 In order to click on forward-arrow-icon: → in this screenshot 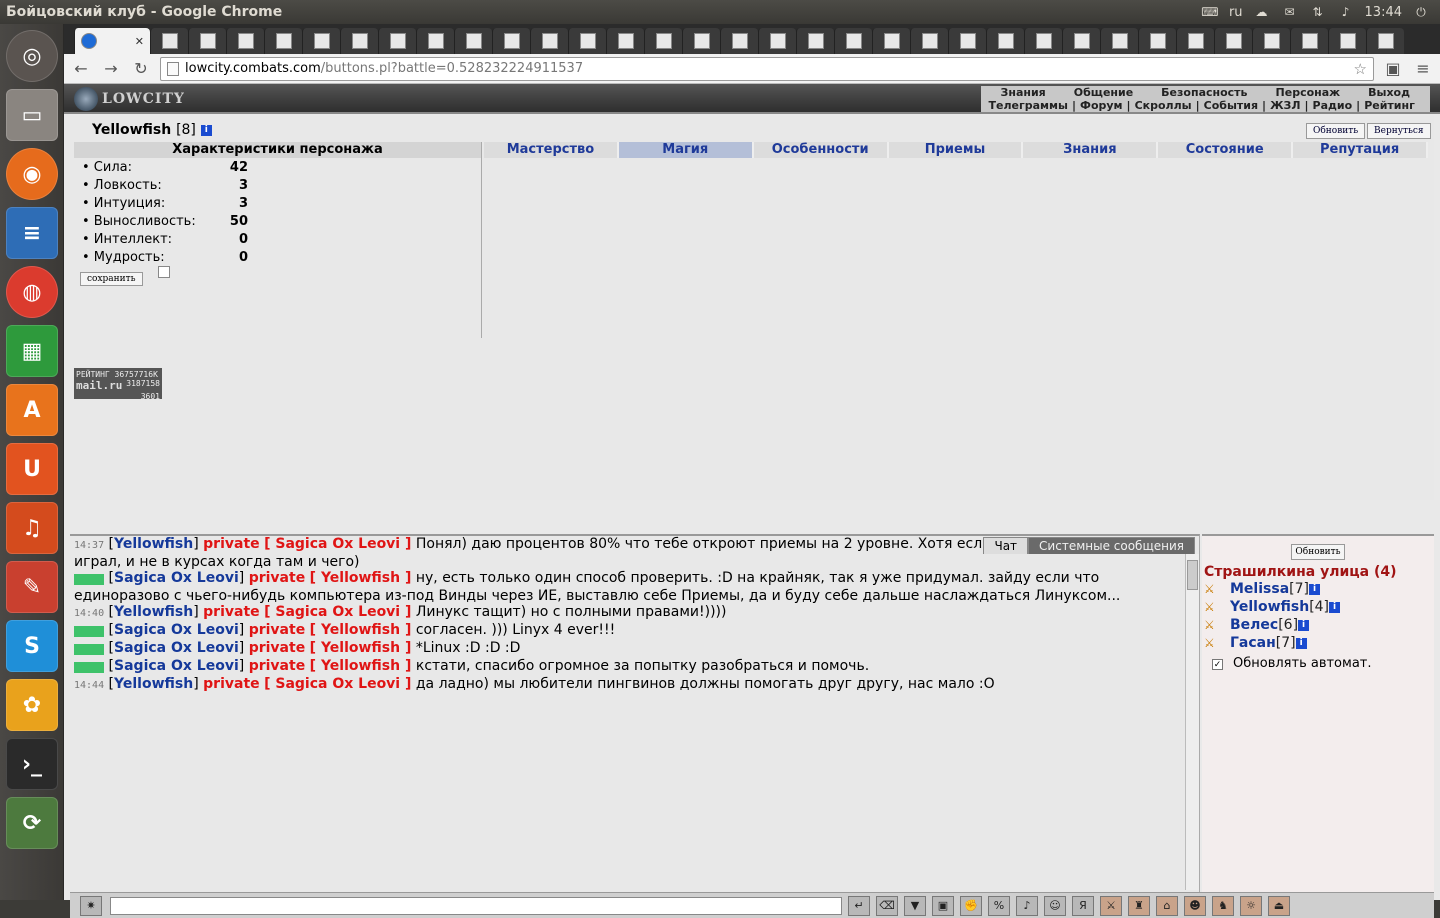, I will do `click(111, 69)`.